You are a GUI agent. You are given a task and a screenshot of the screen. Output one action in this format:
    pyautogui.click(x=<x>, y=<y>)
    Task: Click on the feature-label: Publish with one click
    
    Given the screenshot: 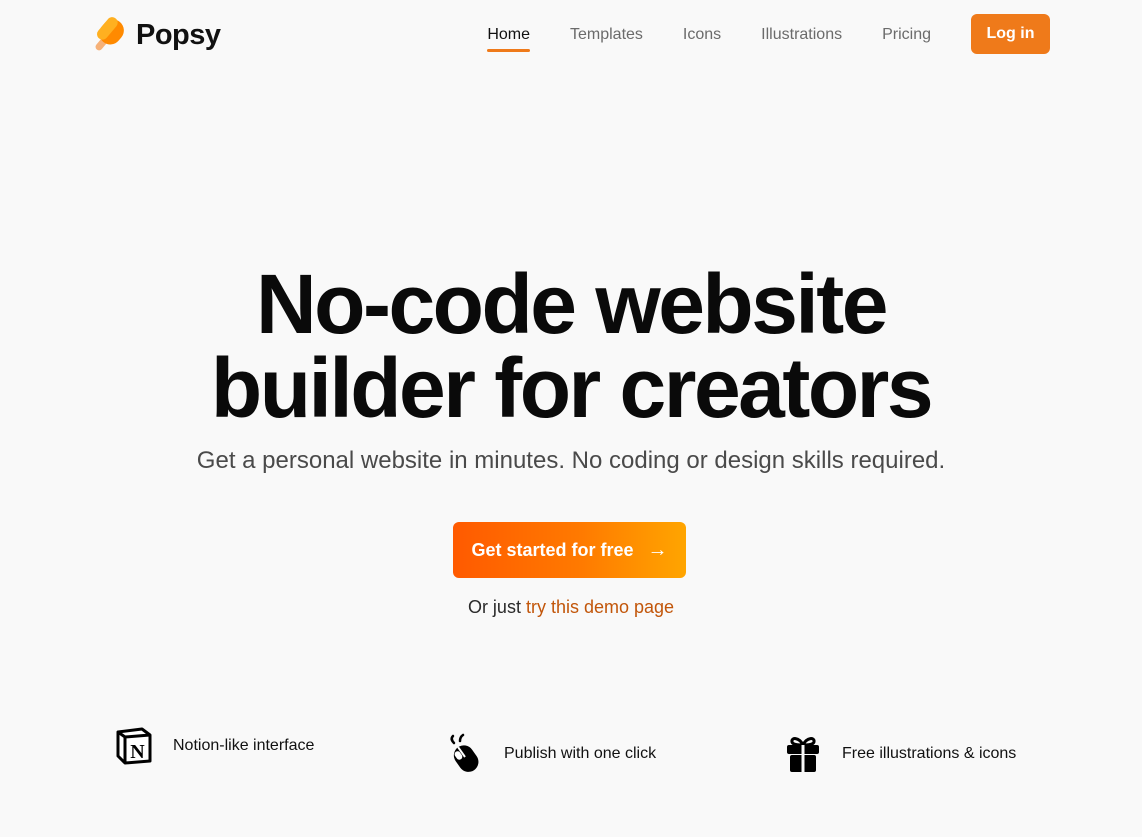 What is the action you would take?
    pyautogui.click(x=580, y=753)
    